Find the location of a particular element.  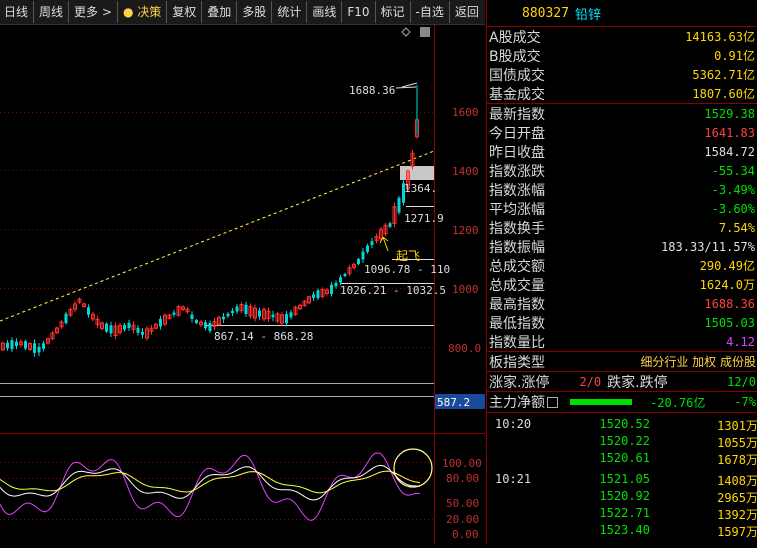

tick-time: 10:20 is located at coordinates (513, 424).